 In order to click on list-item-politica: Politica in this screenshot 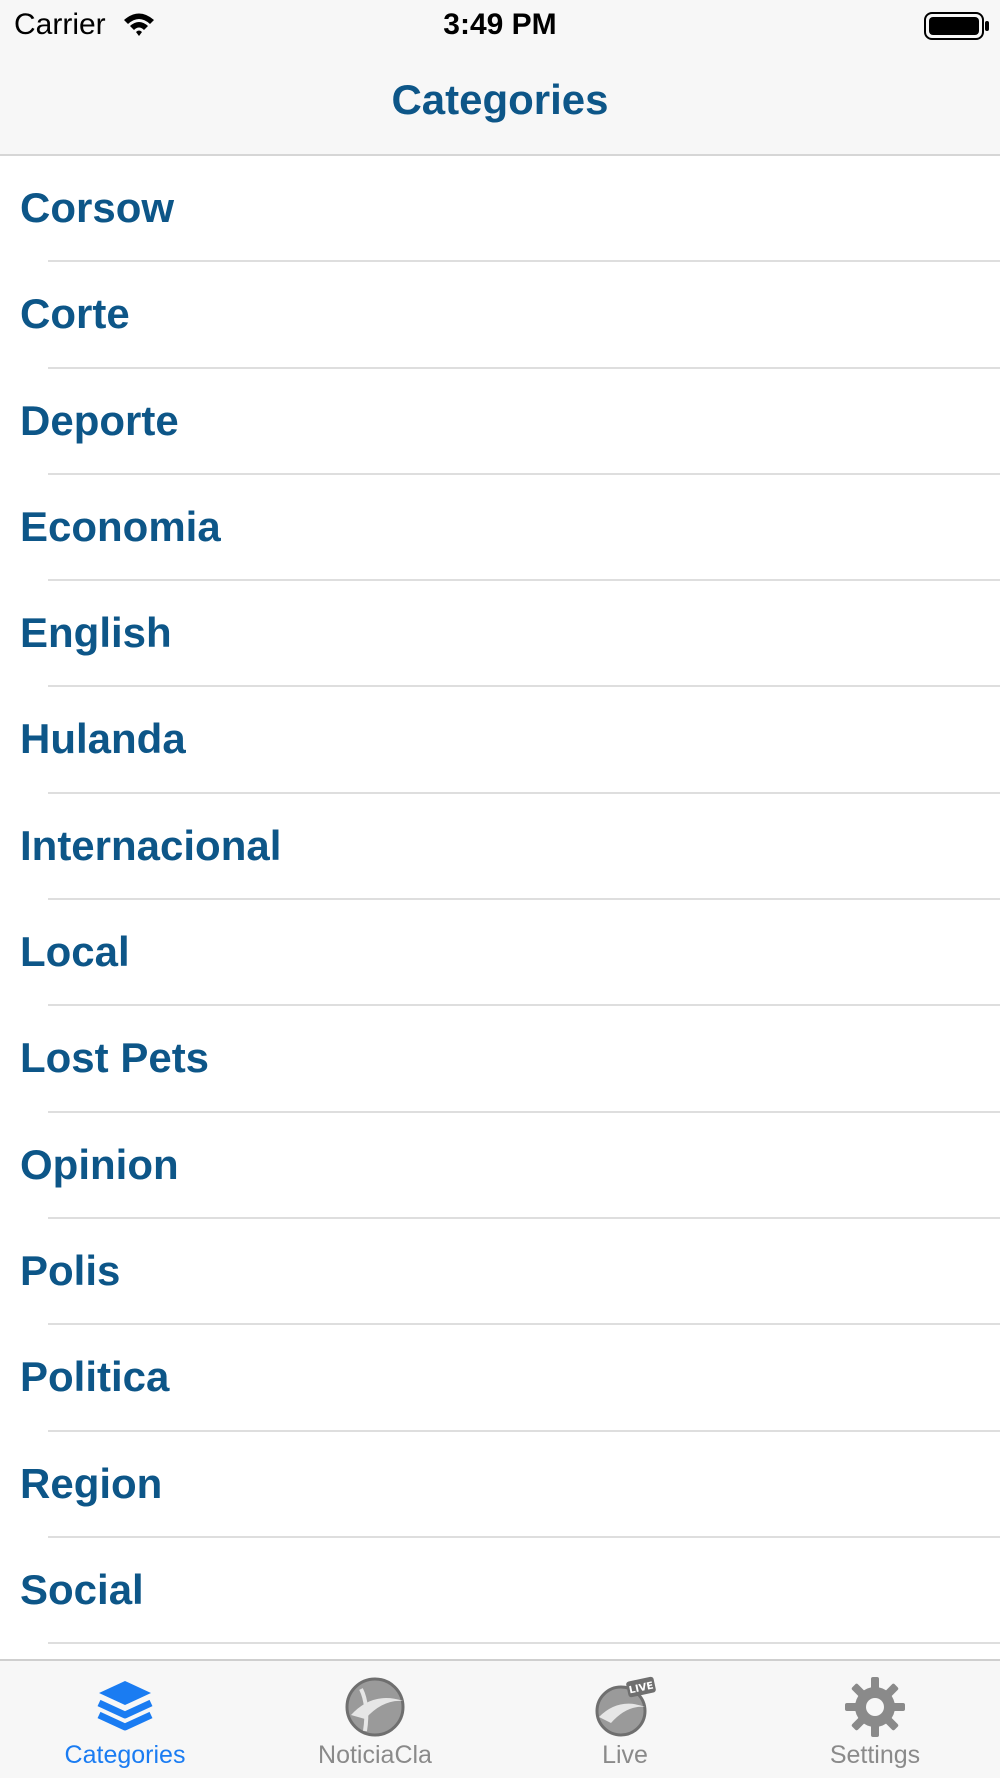, I will do `click(500, 1378)`.